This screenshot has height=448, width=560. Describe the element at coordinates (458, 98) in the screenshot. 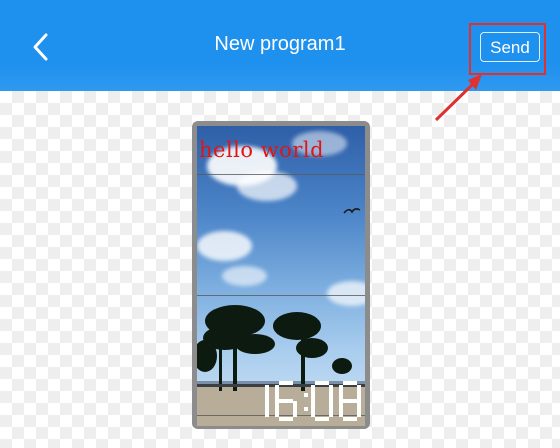

I see `annotation-arrow-icon` at that location.